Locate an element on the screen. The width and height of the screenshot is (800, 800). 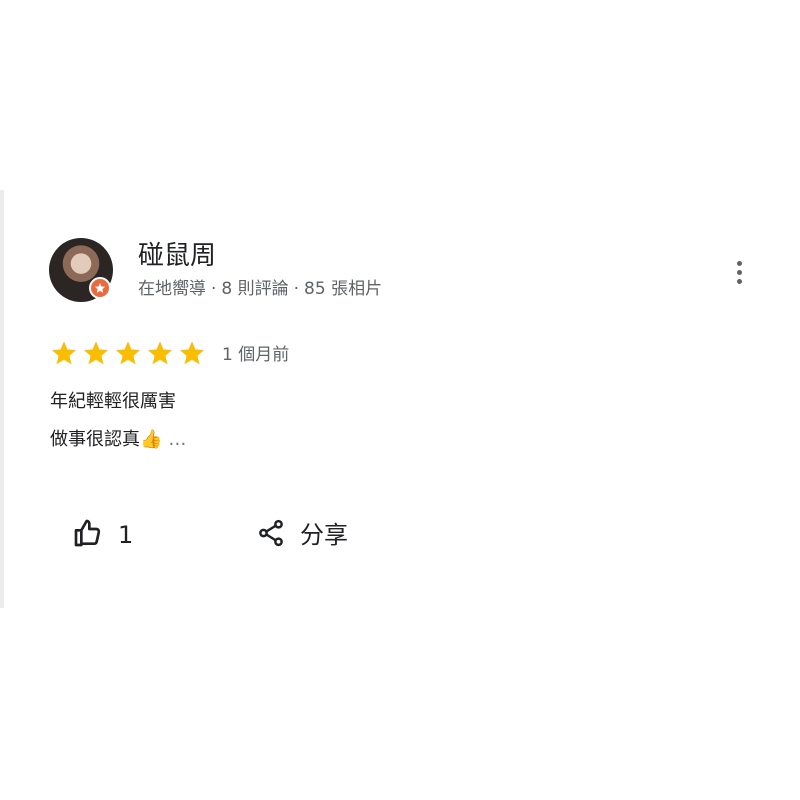
star-badge-icon is located at coordinates (100, 288).